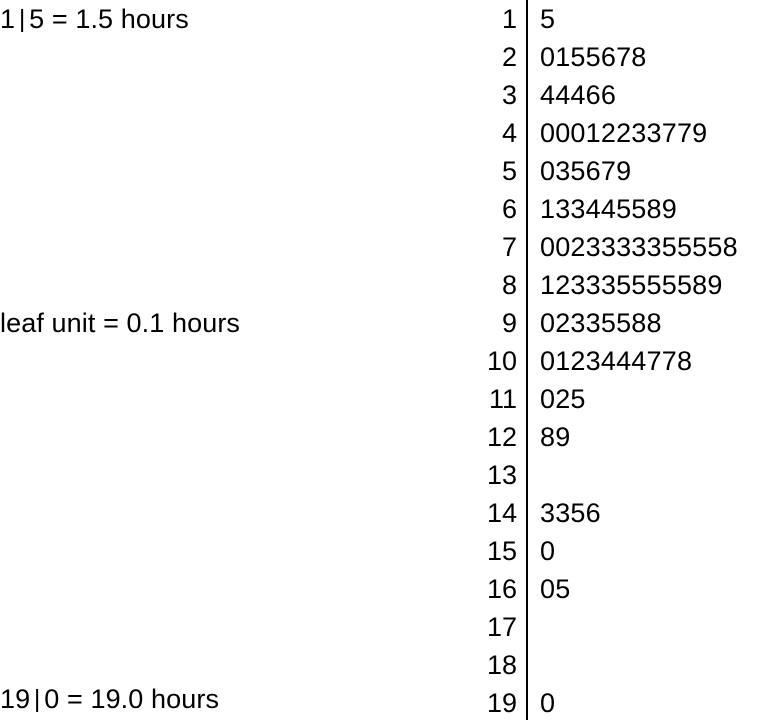 This screenshot has height=722, width=771. I want to click on leaf-unit-text: leaf unit = 0.1 hours, so click(120, 323).